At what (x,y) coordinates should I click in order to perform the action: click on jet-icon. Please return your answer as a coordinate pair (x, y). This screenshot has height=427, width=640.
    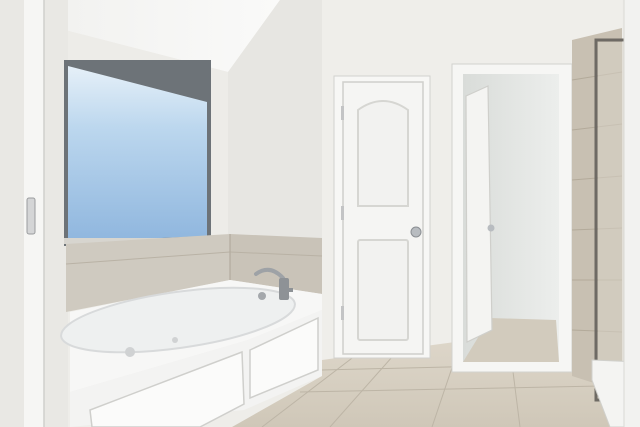
    Looking at the image, I should click on (130, 352).